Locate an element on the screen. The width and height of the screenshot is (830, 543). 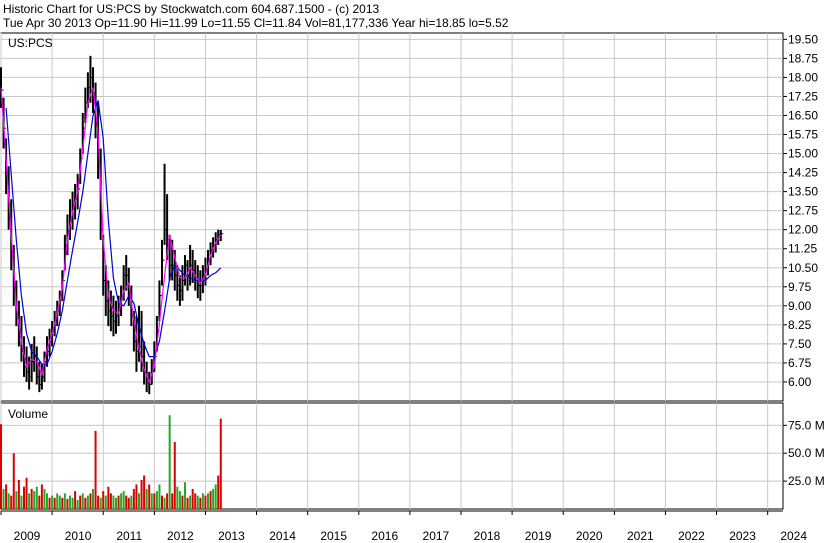
x-tick-label: 2018 is located at coordinates (487, 536).